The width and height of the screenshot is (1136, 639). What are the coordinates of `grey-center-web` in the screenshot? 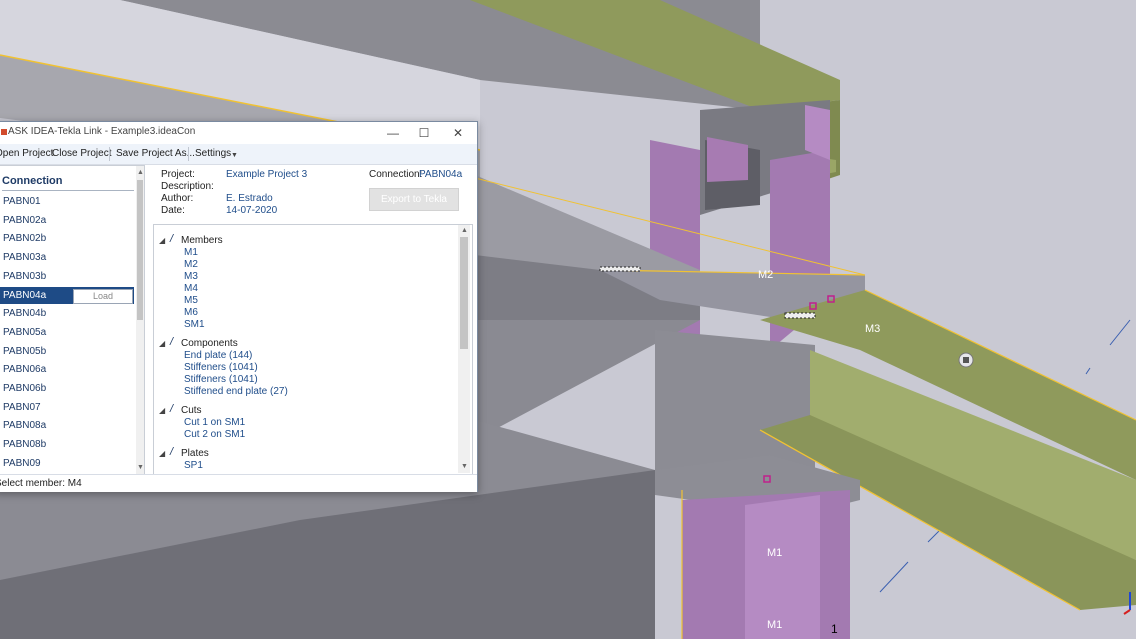 It's located at (735, 400).